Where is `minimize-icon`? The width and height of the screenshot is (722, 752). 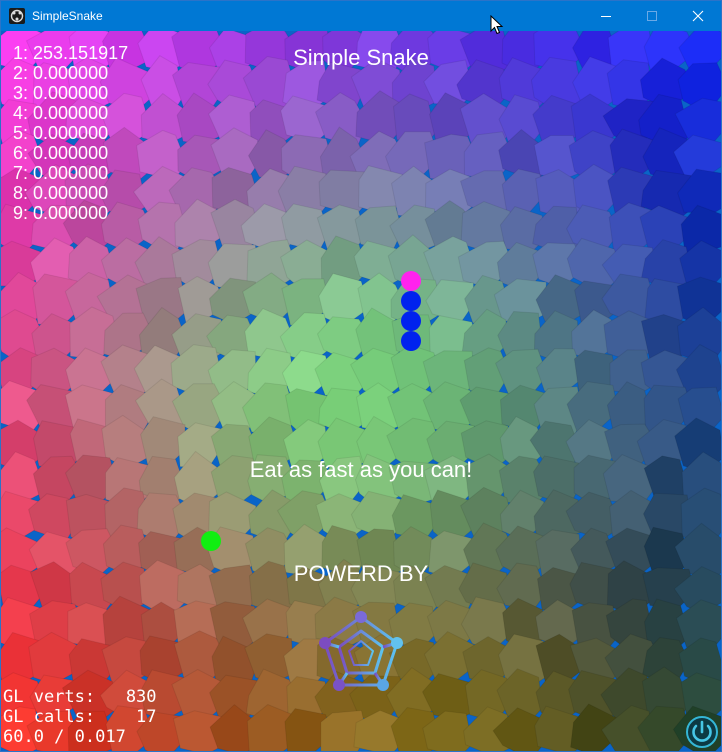 minimize-icon is located at coordinates (606, 16).